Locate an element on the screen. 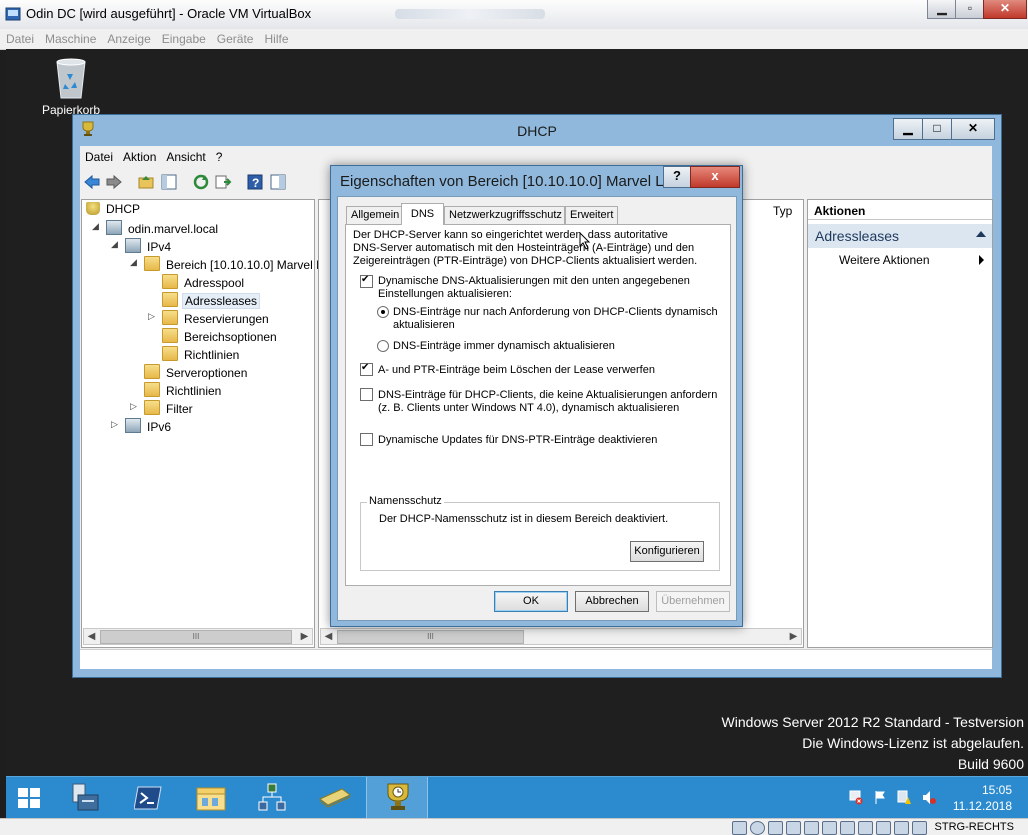  warning-tray-icon is located at coordinates (904, 797).